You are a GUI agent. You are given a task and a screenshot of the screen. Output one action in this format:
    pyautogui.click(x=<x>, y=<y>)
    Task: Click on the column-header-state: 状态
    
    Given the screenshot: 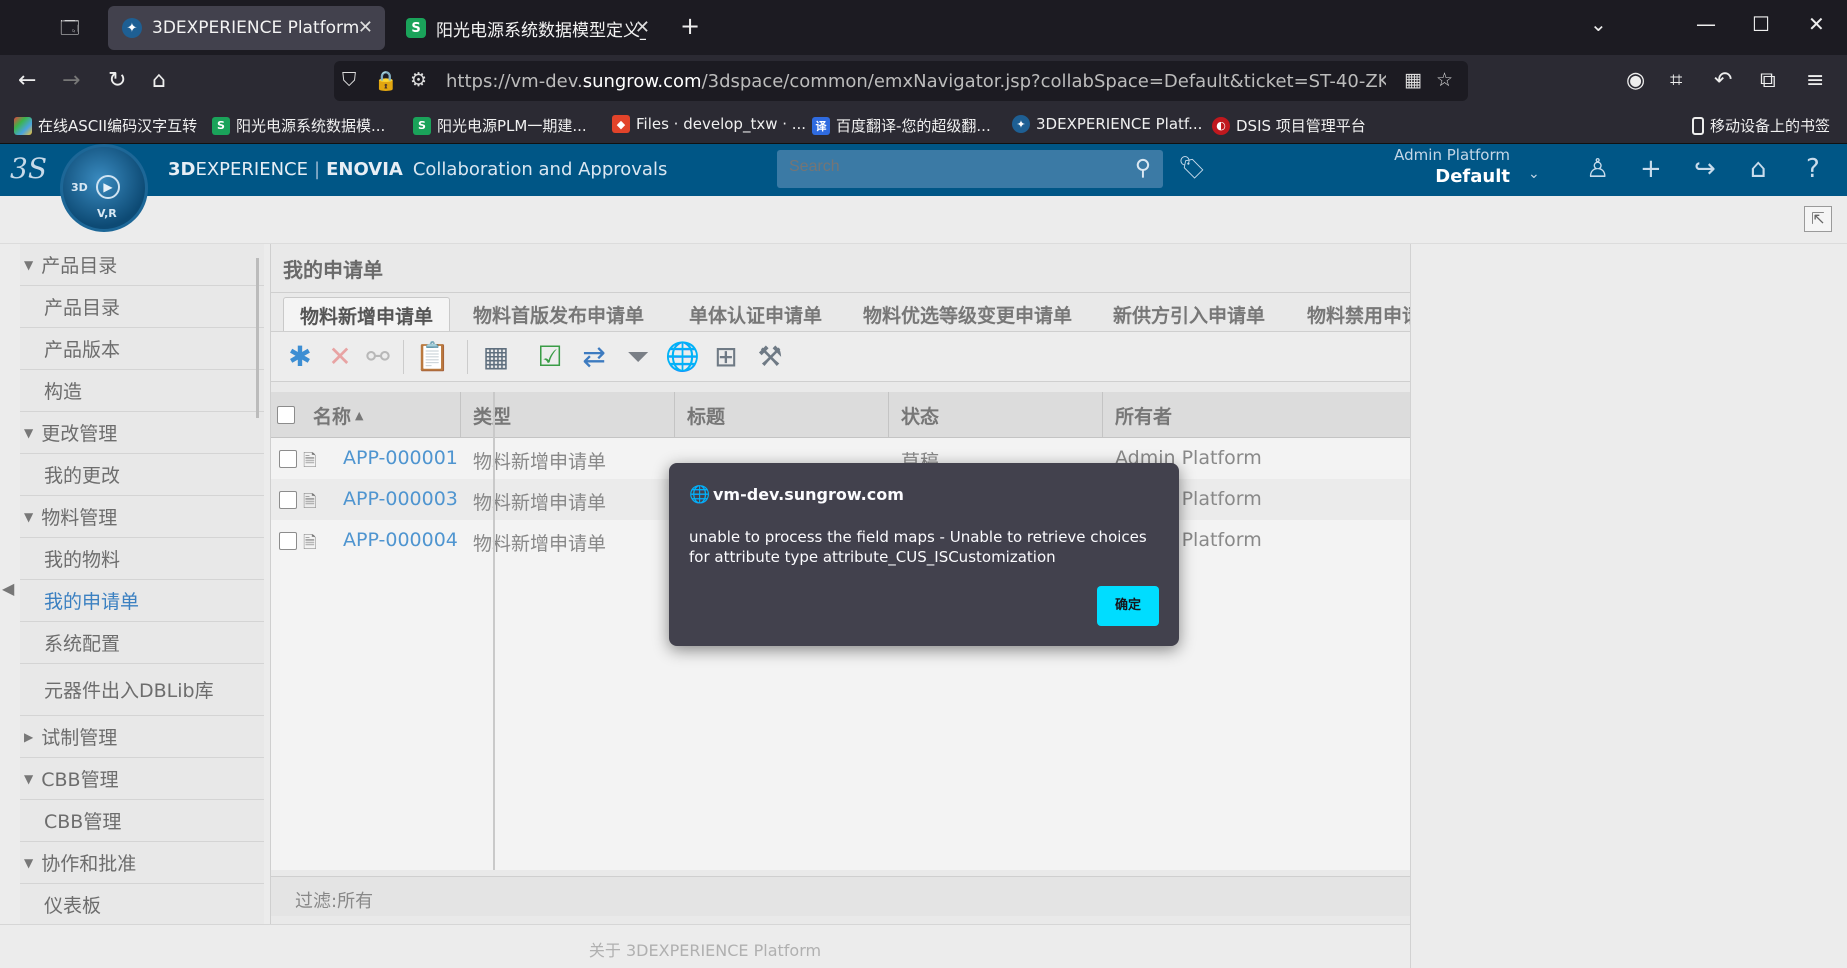 What is the action you would take?
    pyautogui.click(x=996, y=415)
    